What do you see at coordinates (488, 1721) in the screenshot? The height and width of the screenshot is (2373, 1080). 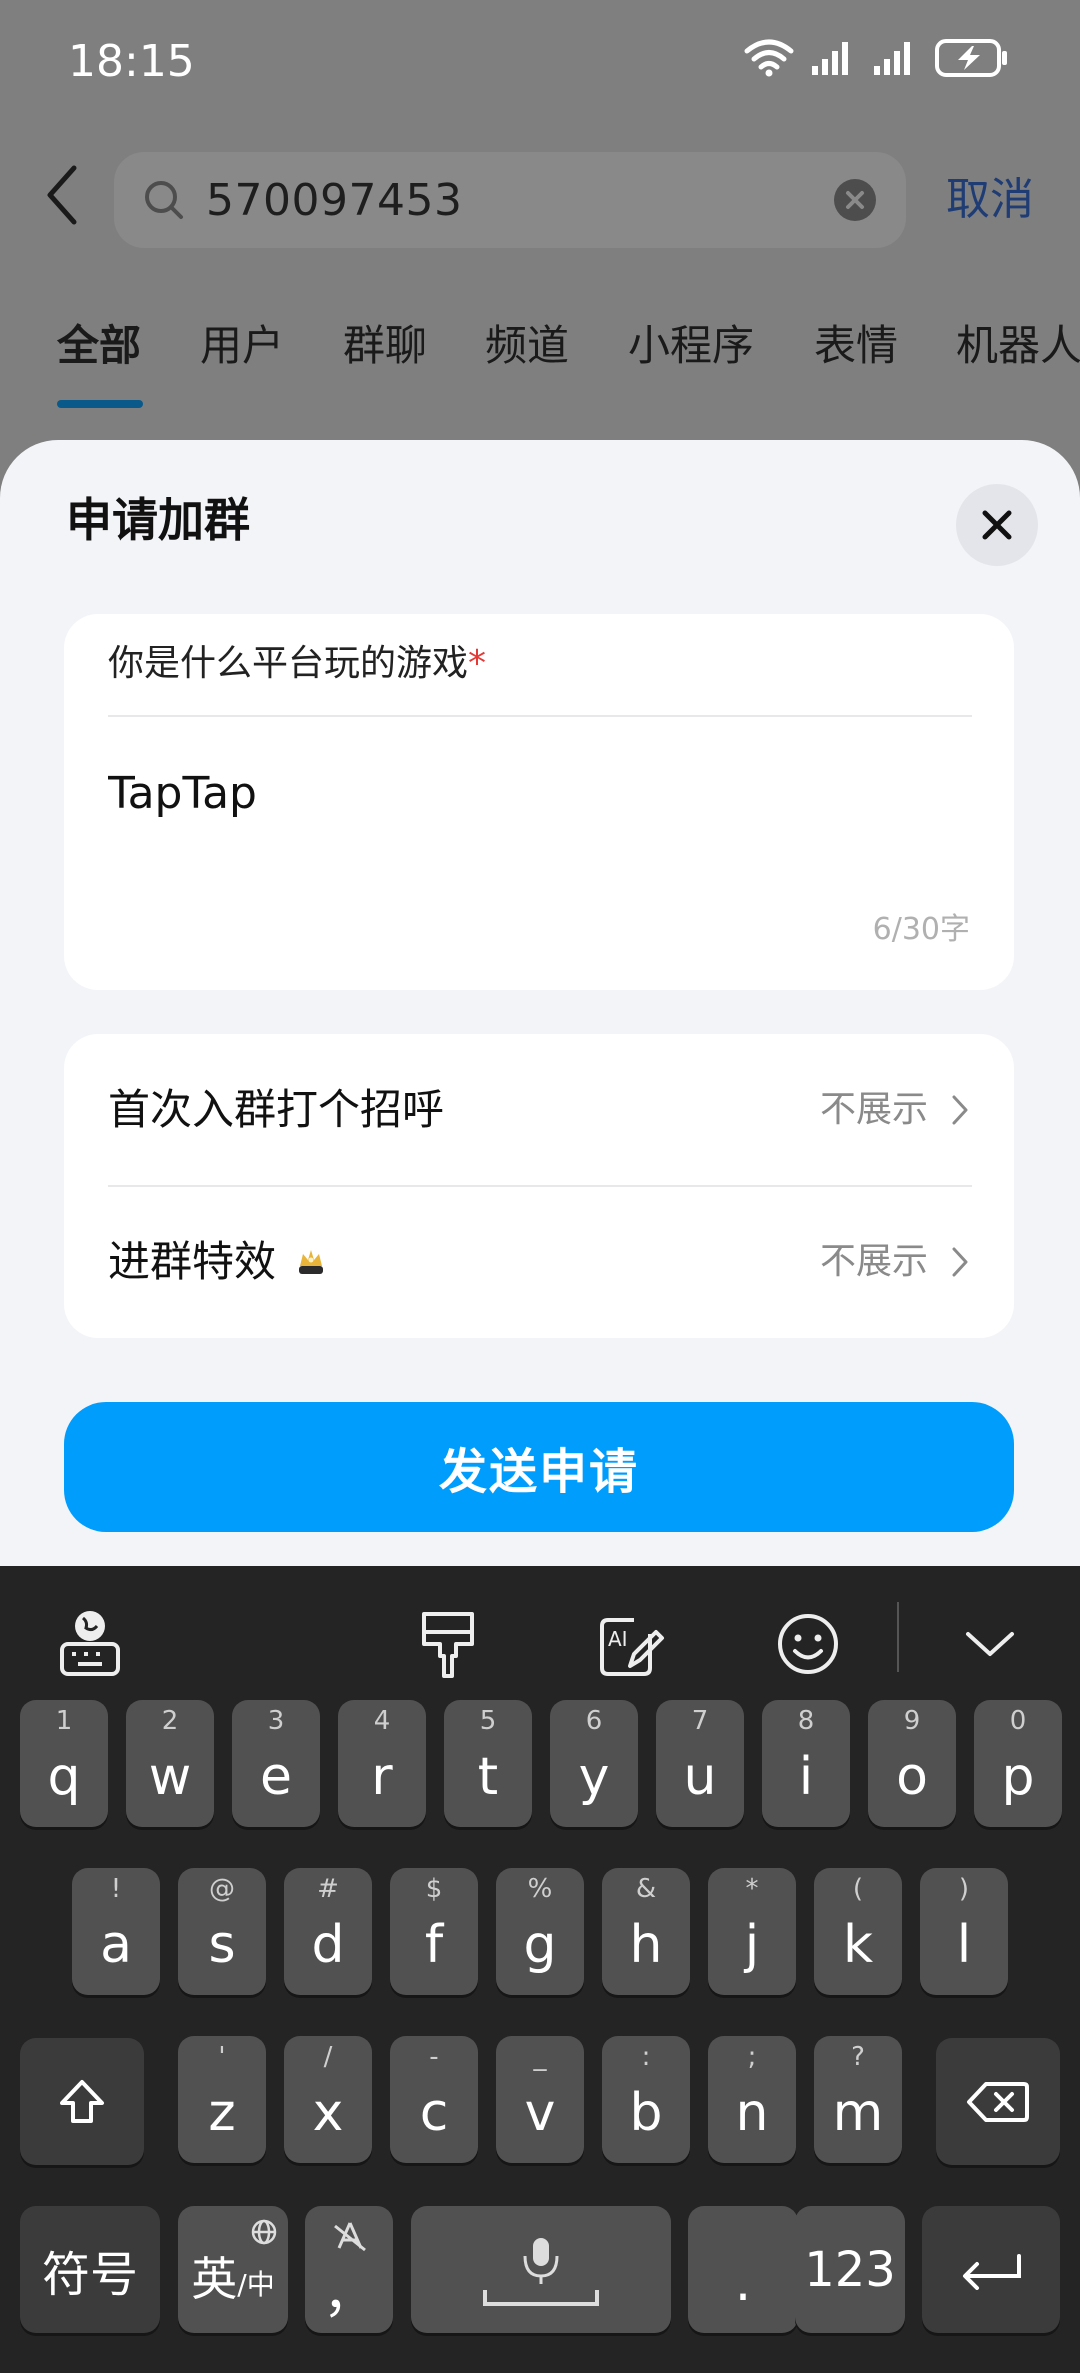 I see `key-sub-label: 5` at bounding box center [488, 1721].